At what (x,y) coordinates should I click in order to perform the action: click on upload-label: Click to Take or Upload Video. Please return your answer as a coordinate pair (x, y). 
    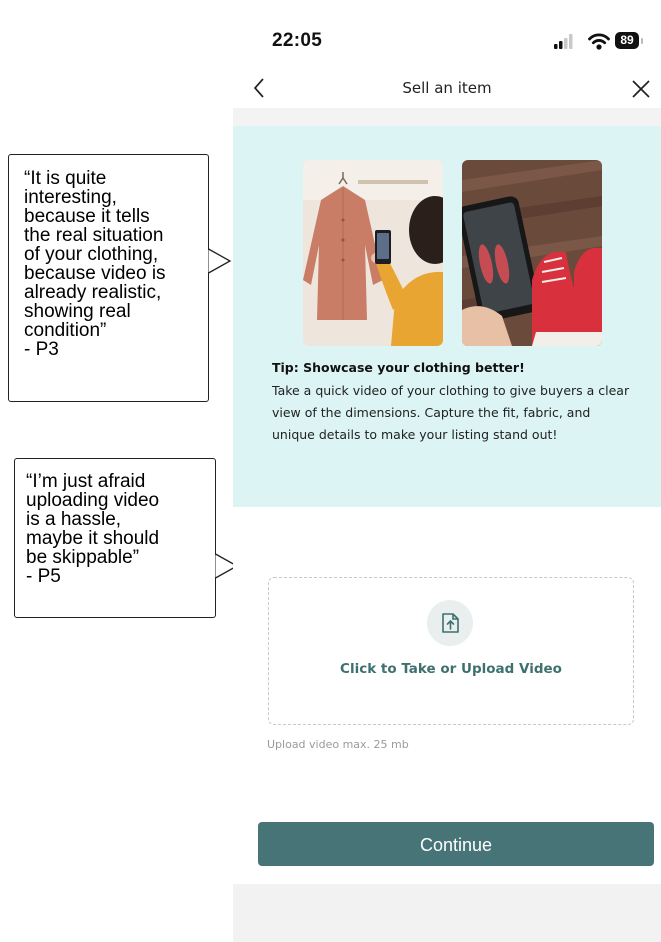
    Looking at the image, I should click on (451, 669).